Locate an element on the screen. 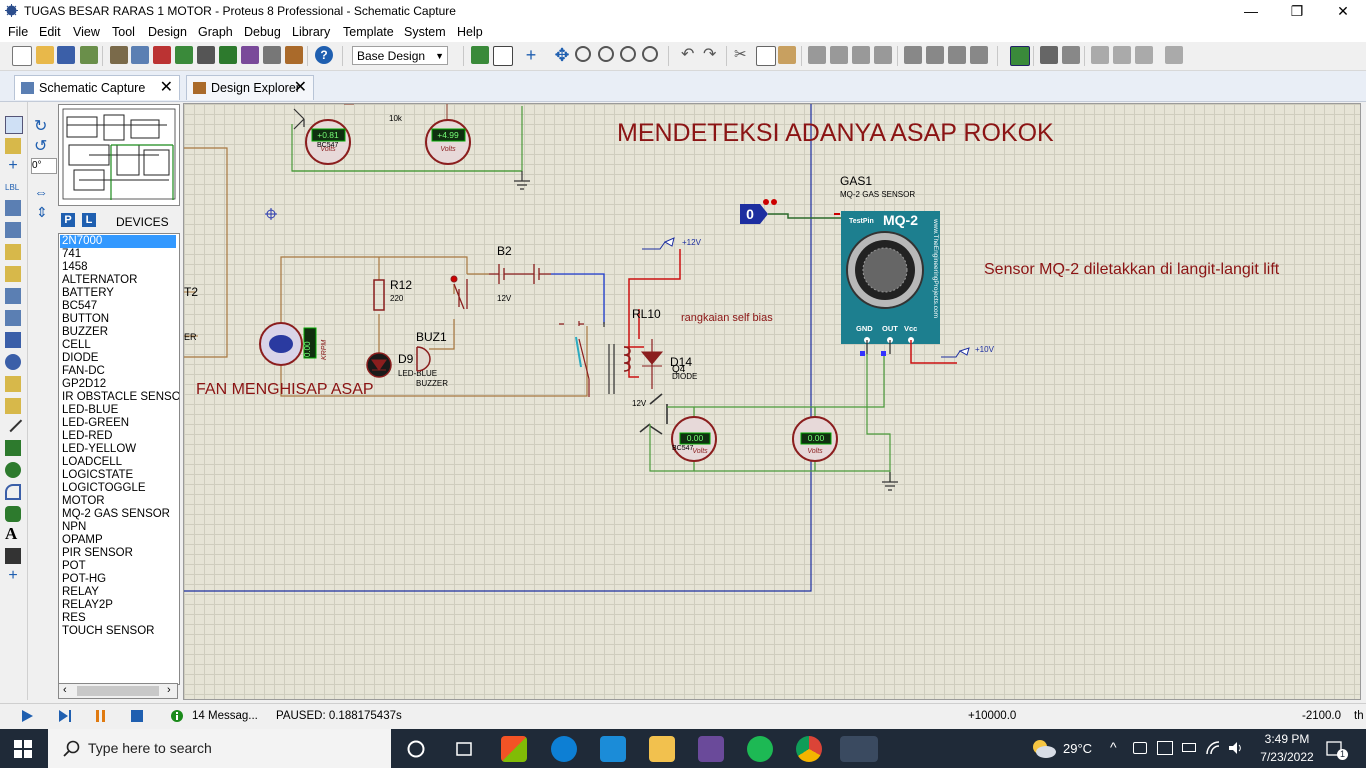  step-icon is located at coordinates (65, 716).